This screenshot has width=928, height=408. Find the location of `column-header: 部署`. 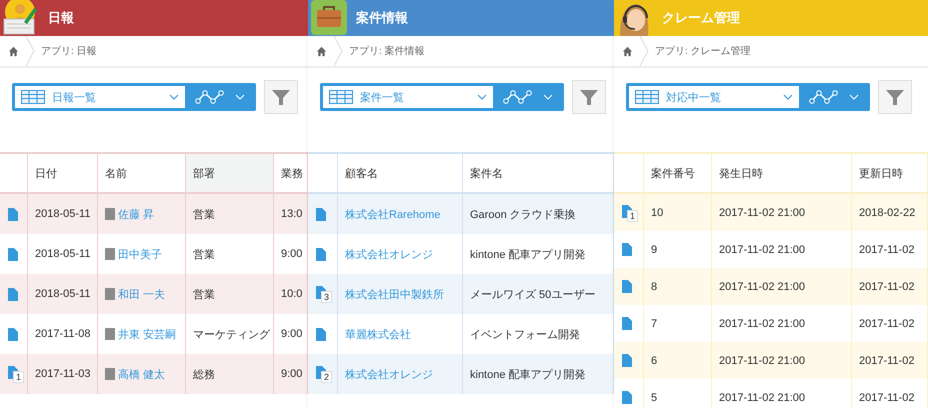

column-header: 部署 is located at coordinates (230, 173).